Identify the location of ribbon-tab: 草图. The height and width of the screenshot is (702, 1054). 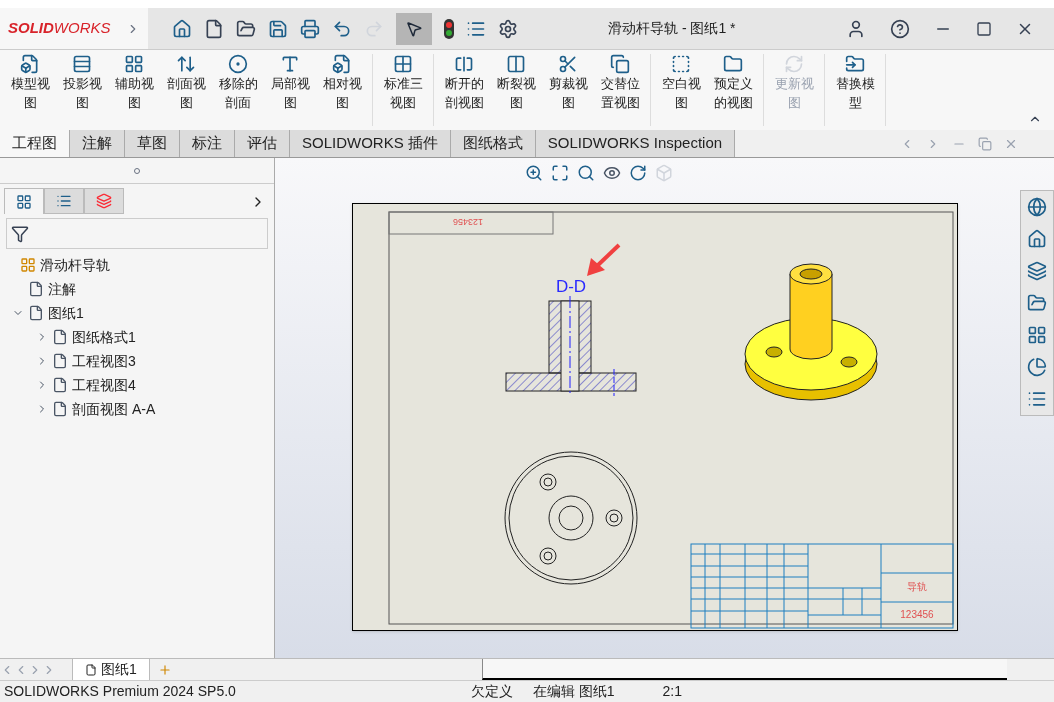
(152, 143).